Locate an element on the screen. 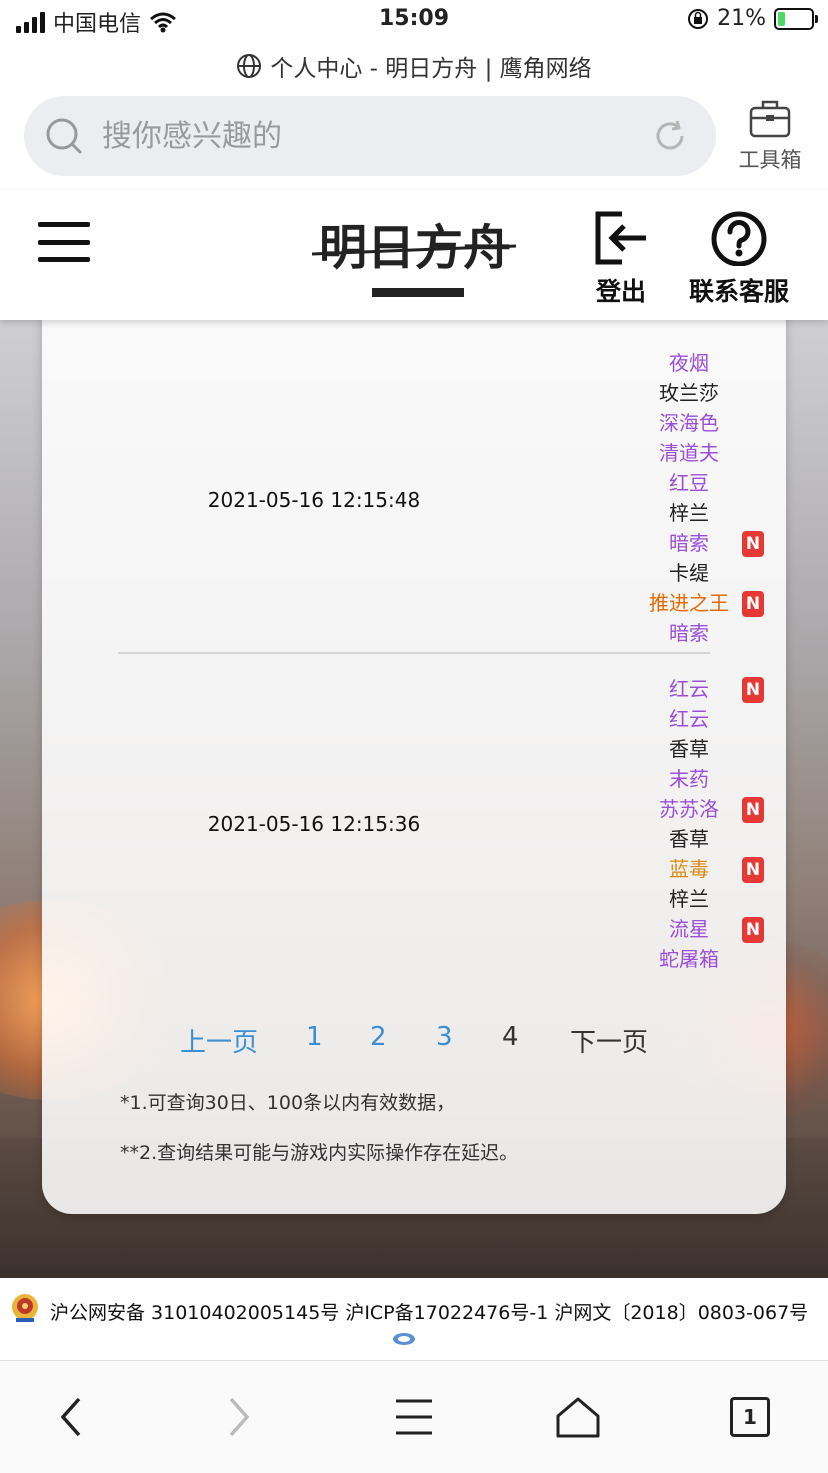 Image resolution: width=828 pixels, height=1473 pixels. operator-item: 红云 N is located at coordinates (689, 689).